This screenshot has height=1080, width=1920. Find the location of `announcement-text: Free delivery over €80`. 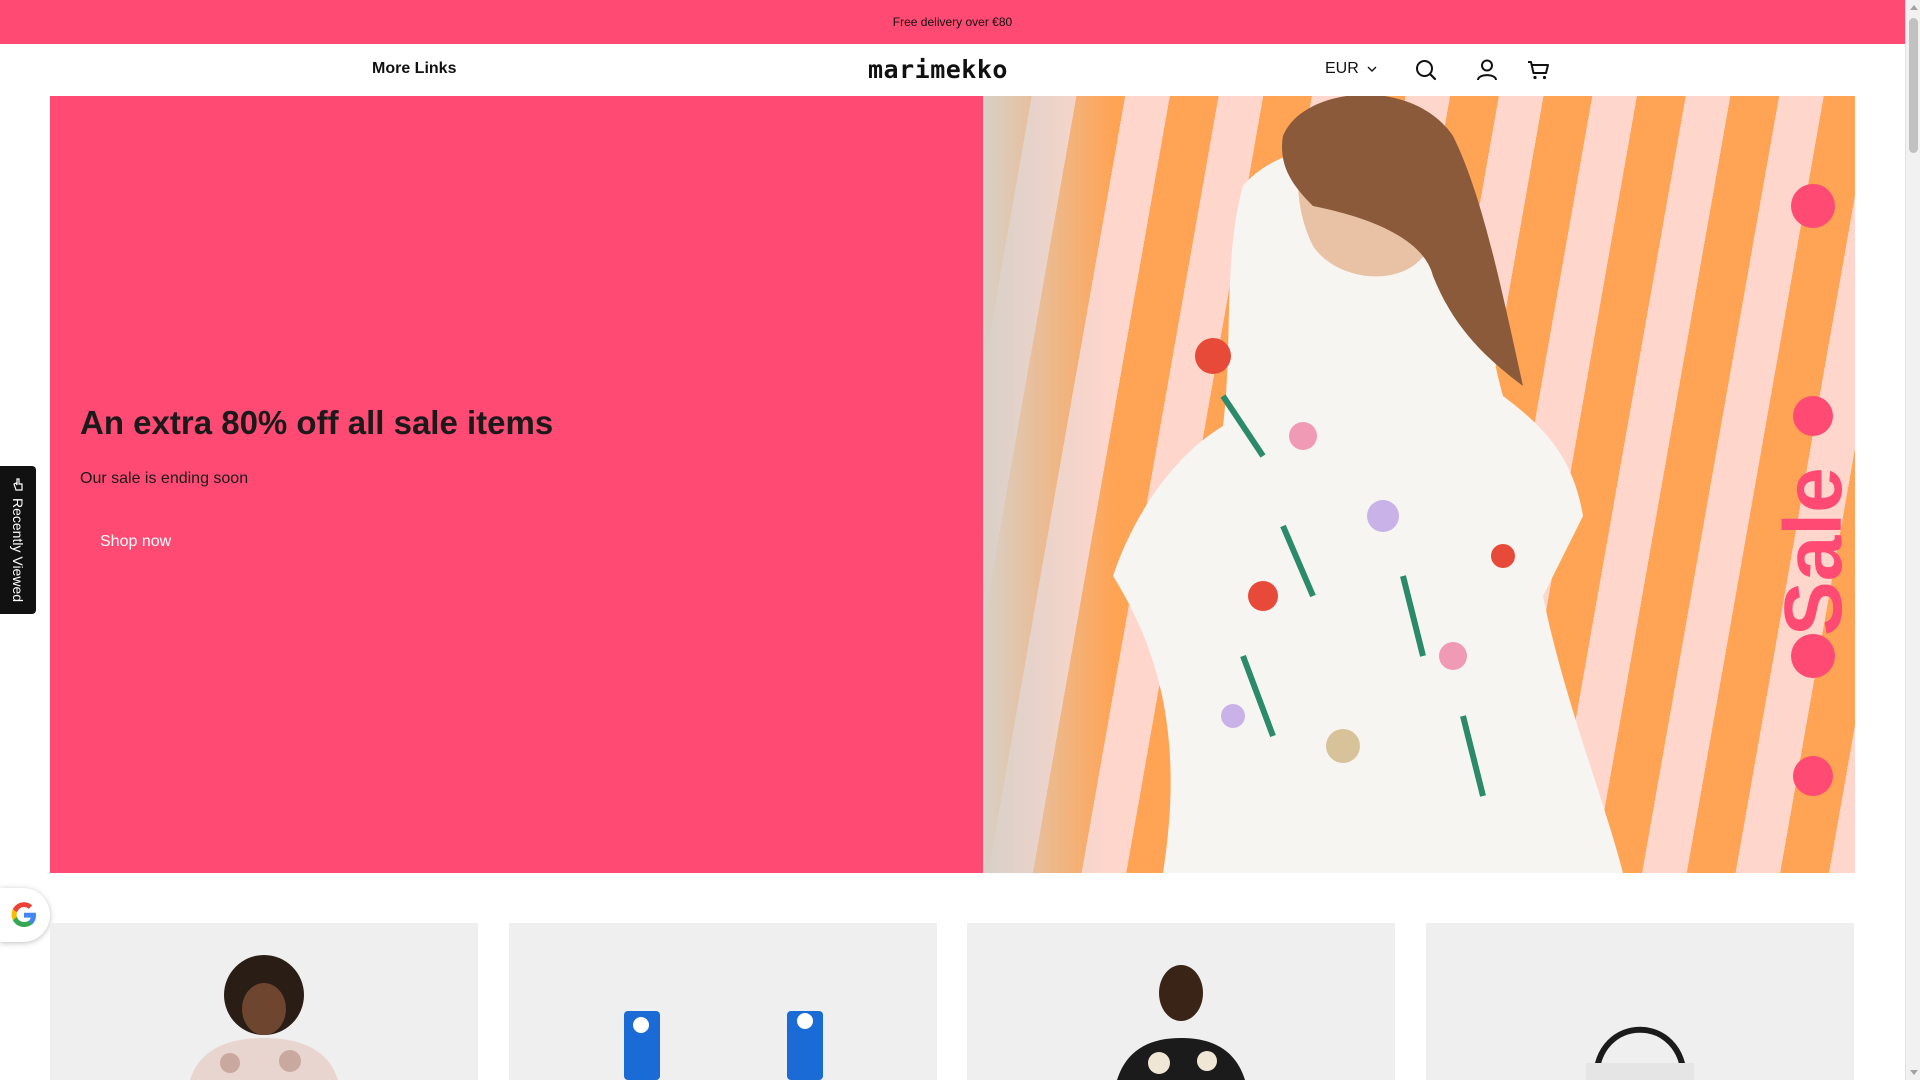

announcement-text: Free delivery over €80 is located at coordinates (952, 22).